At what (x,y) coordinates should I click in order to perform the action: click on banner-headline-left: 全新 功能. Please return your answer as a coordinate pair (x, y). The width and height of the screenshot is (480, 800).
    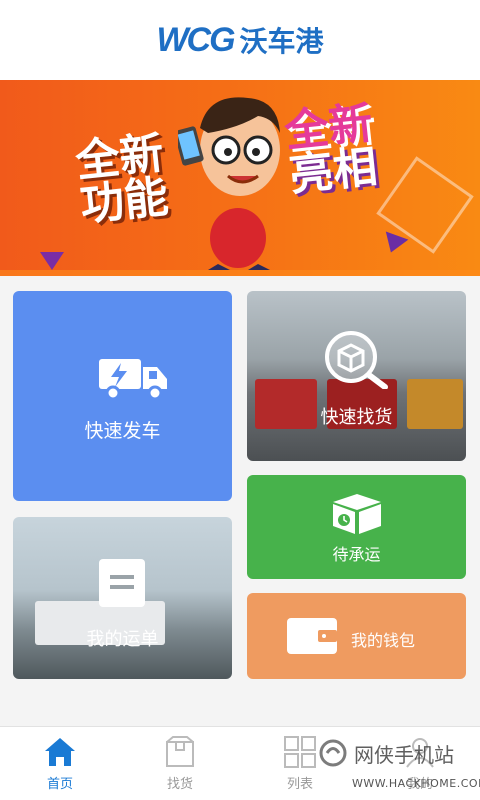
    Looking at the image, I should click on (122, 180).